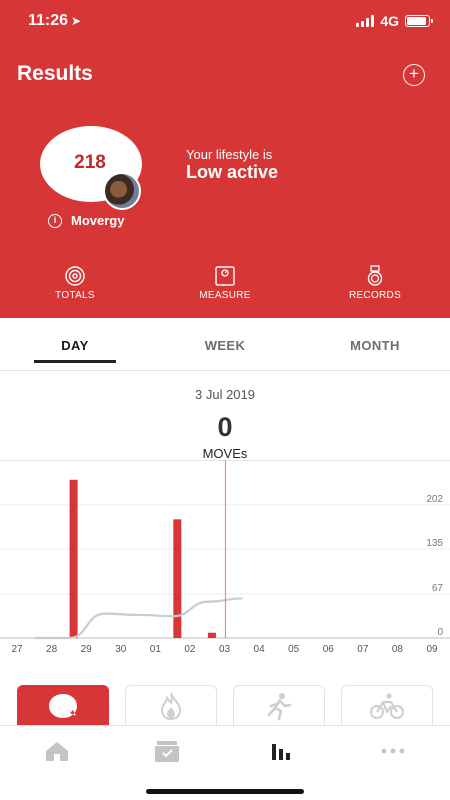 This screenshot has width=450, height=800. I want to click on activity-categories, so click(225, 705).